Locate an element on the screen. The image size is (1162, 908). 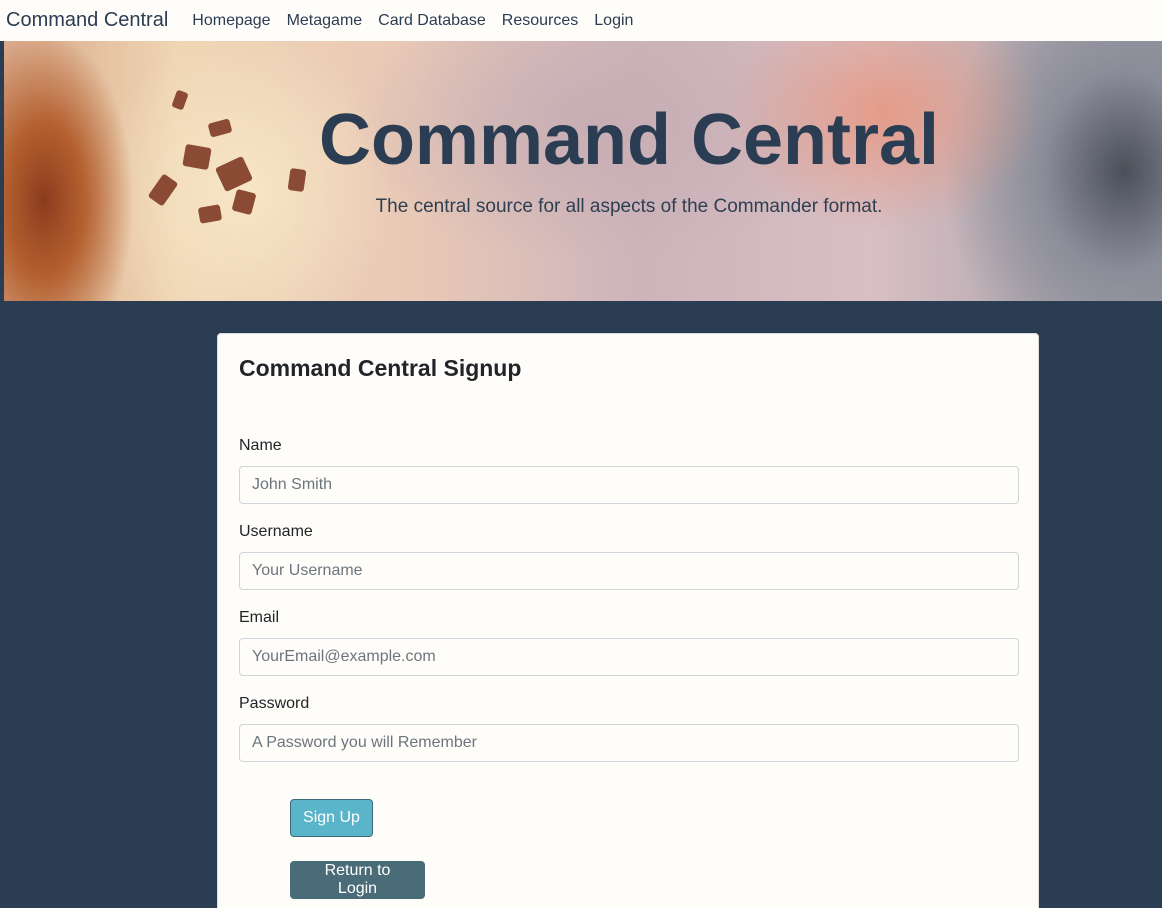
nav-link-card-database: Card Database is located at coordinates (432, 21).